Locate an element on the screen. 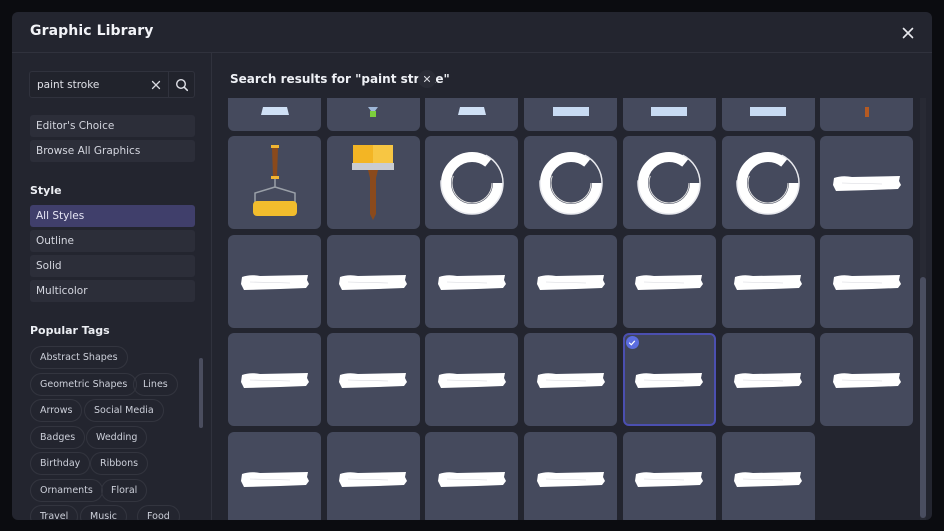 This screenshot has width=944, height=531. browse-all-graphics-link: Browse All Graphics is located at coordinates (112, 151).